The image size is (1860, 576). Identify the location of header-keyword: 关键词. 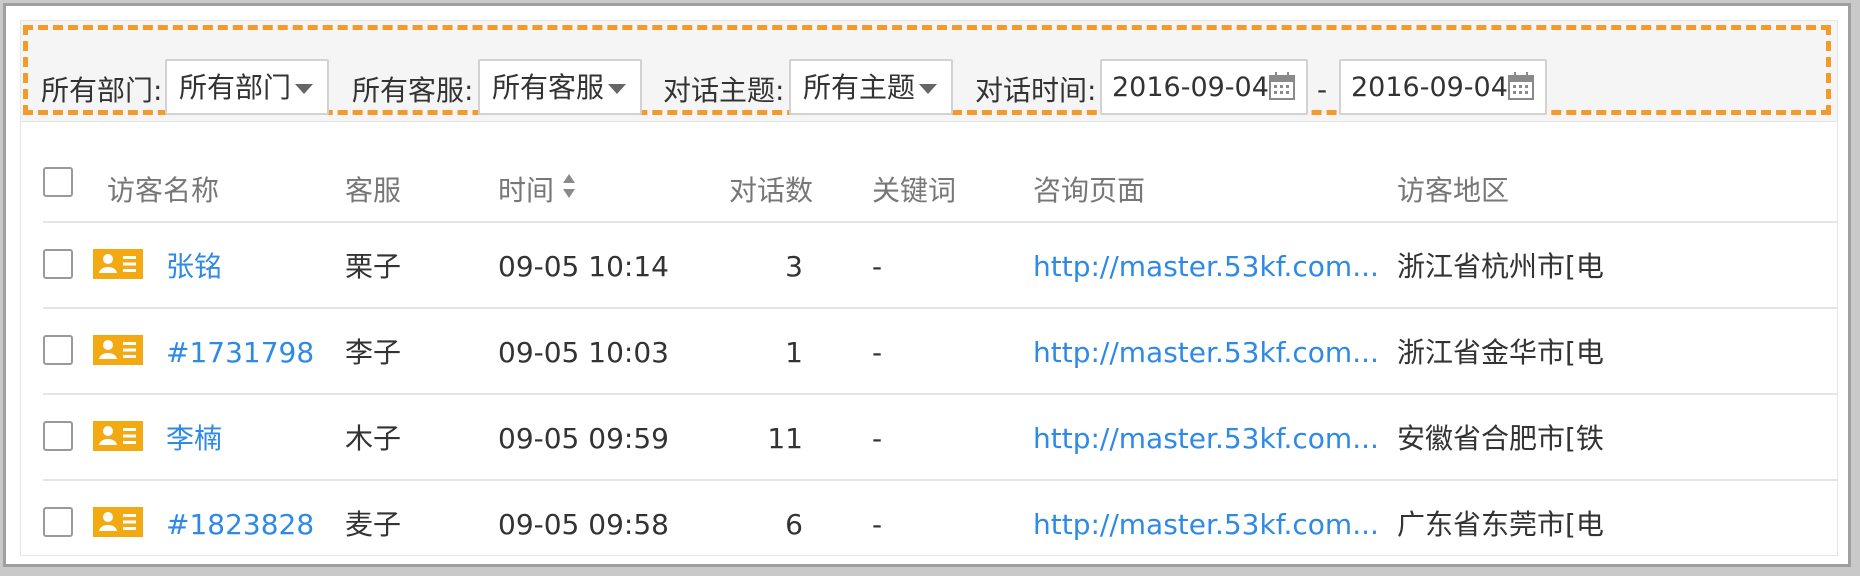
(914, 190).